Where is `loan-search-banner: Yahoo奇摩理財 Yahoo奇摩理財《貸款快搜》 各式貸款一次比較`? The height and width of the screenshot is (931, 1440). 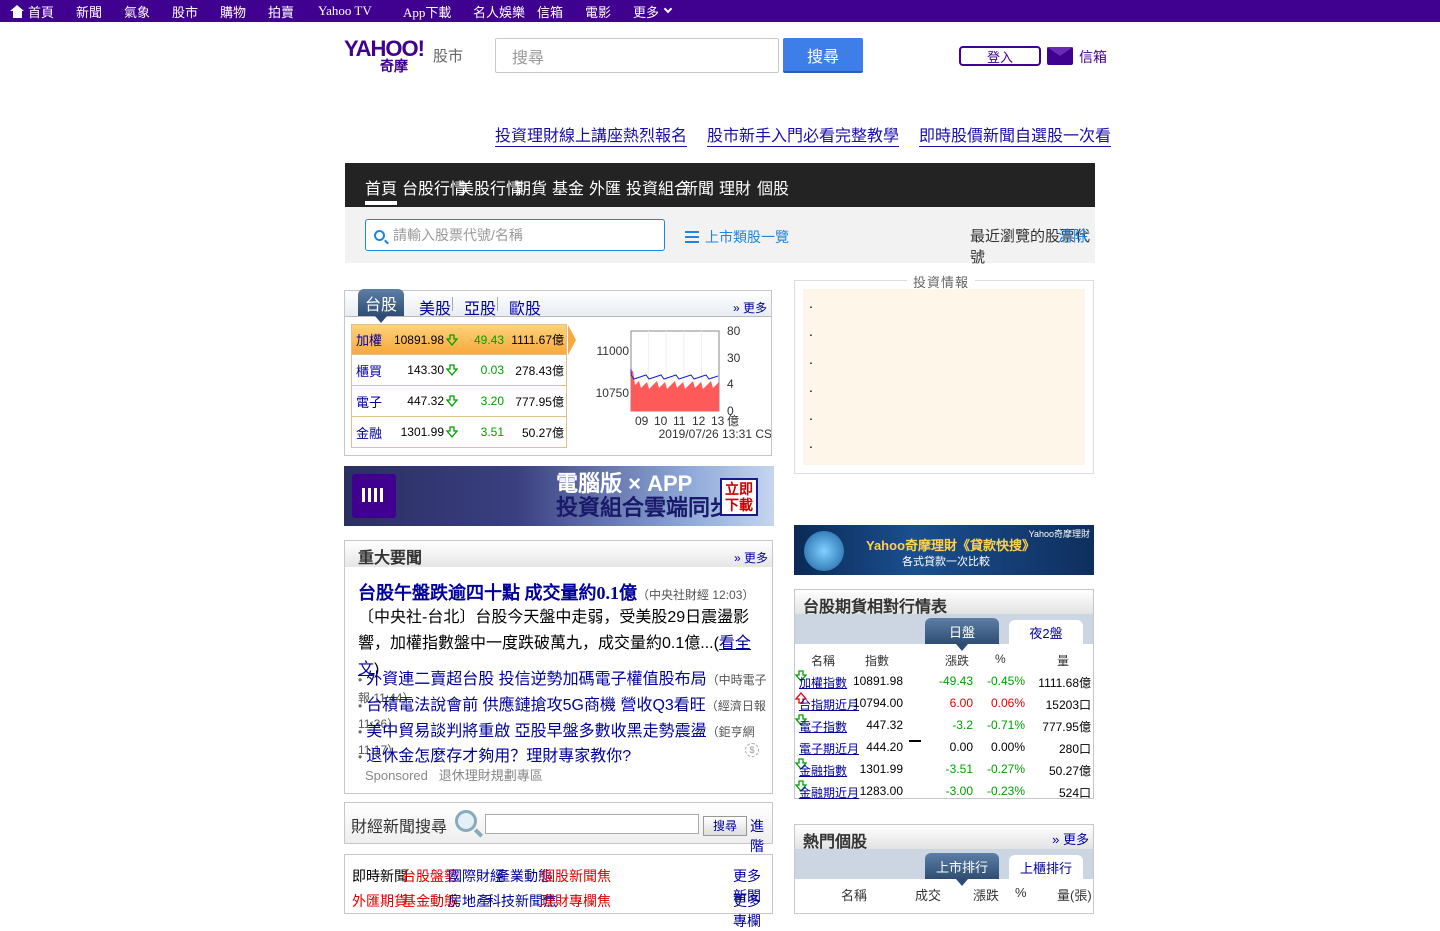
loan-search-banner: Yahoo奇摩理財 Yahoo奇摩理財《貸款快搜》 各式貸款一次比較 is located at coordinates (944, 550).